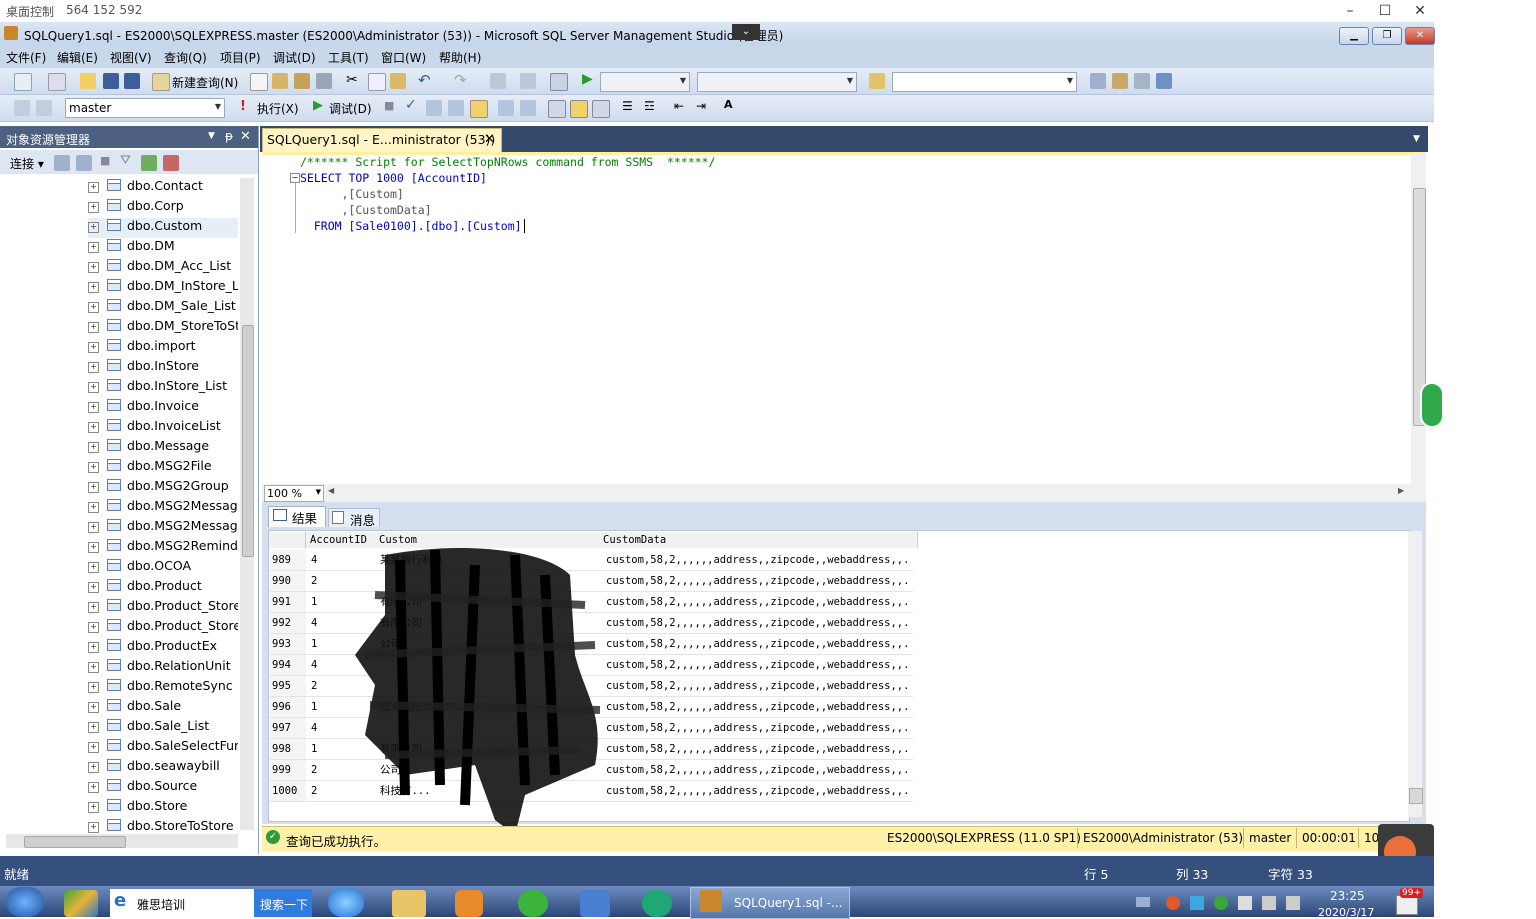 The width and height of the screenshot is (1536, 919). I want to click on results-to-file-icon, so click(601, 109).